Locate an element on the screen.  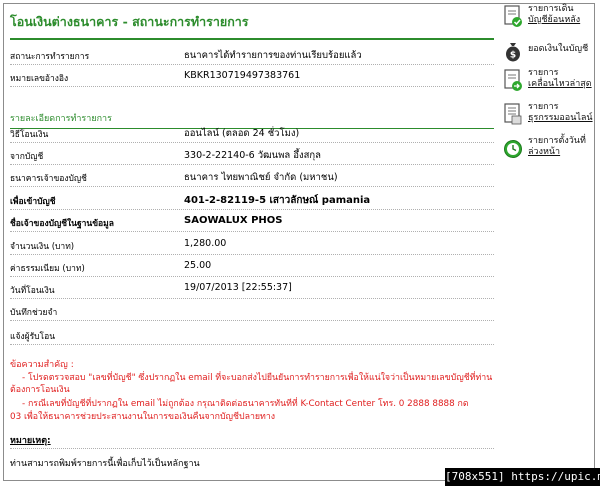
status-label: สถานะการทำรายการ is located at coordinates (50, 57).